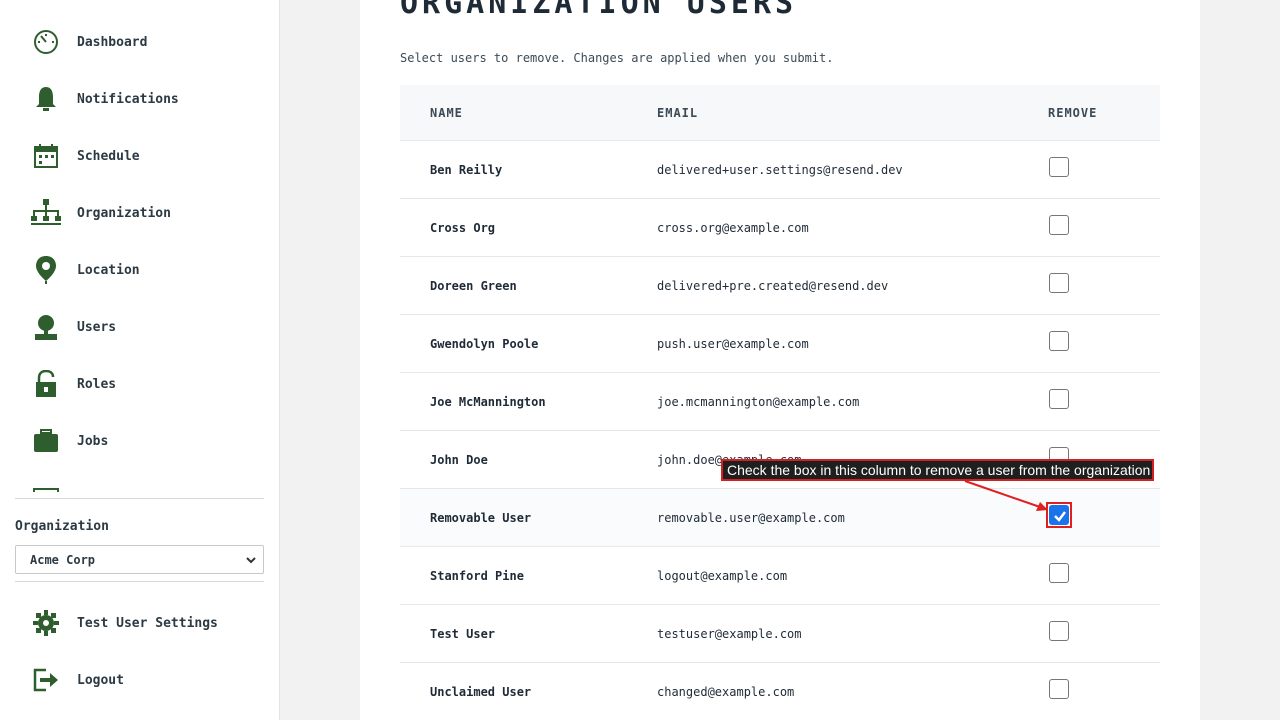 This screenshot has height=720, width=1280. Describe the element at coordinates (481, 518) in the screenshot. I see `user-name-cell: Removable User` at that location.